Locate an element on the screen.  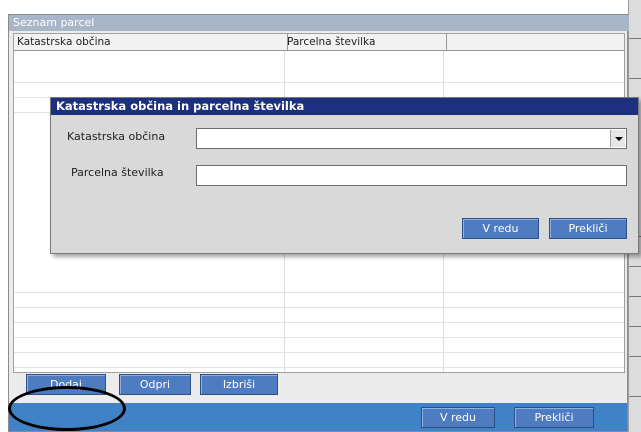
column-header-empty is located at coordinates (533, 42).